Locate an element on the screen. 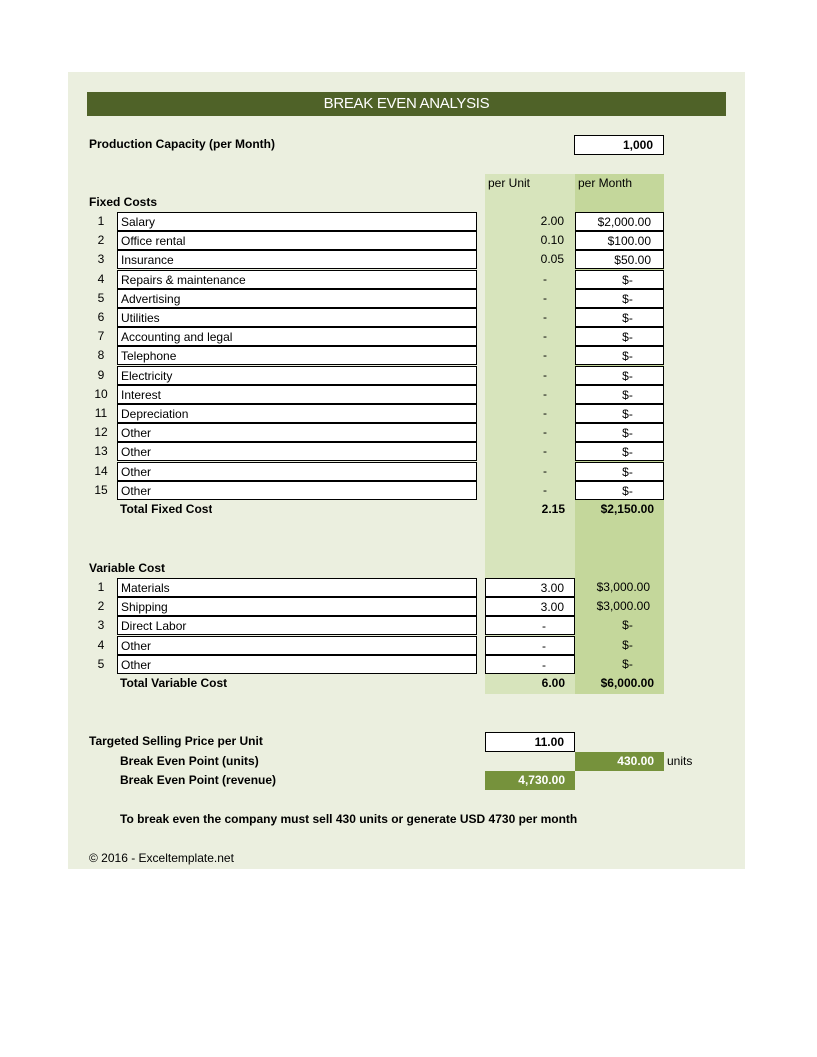 This screenshot has width=817, height=1057. cost-name-input: Utilities is located at coordinates (297, 317).